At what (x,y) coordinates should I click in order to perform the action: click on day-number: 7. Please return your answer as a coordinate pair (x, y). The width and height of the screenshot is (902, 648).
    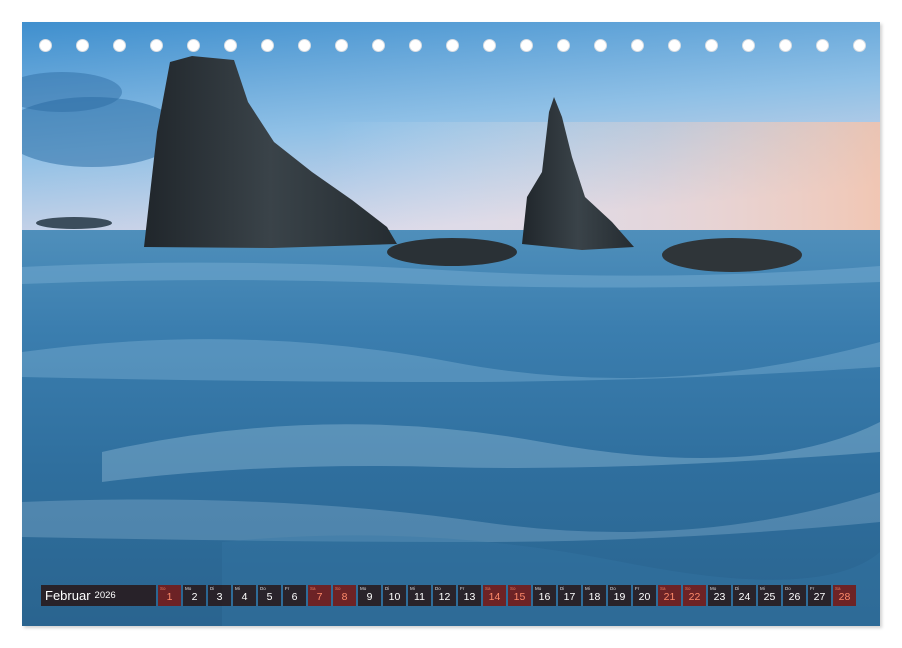
    Looking at the image, I should click on (319, 597).